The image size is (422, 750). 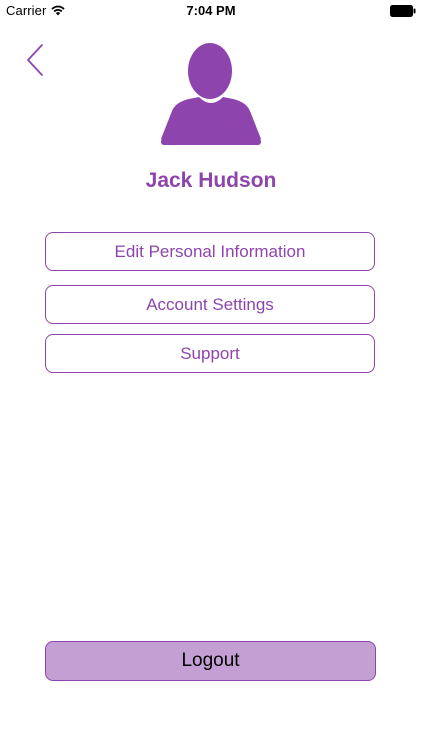 I want to click on avatar, so click(x=211, y=95).